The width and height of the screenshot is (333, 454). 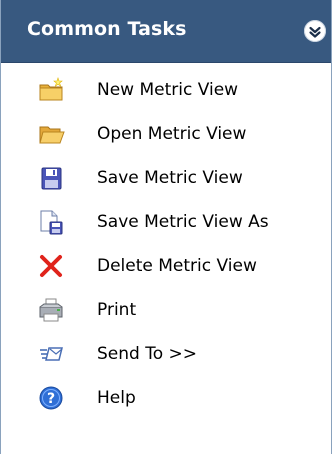 What do you see at coordinates (177, 266) in the screenshot?
I see `task-label: Delete Metric View` at bounding box center [177, 266].